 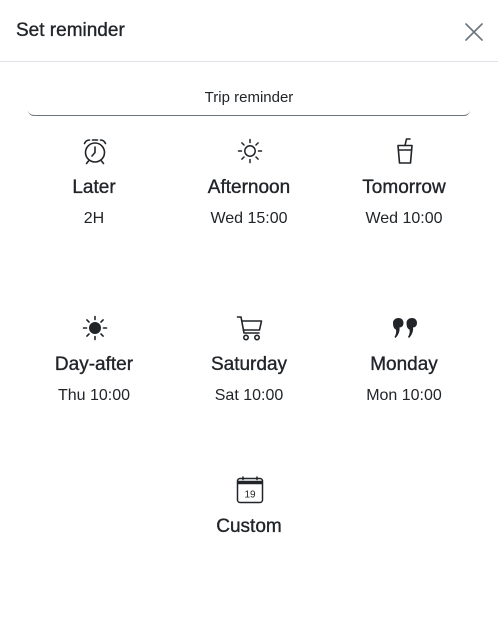 I want to click on option-time: Wed 15:00, so click(x=249, y=218).